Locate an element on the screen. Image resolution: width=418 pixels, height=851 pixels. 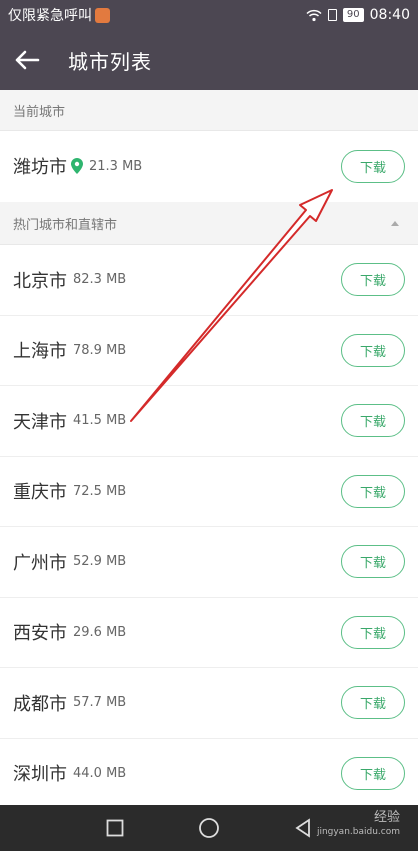
status-left: 仅限紧急呼叫 is located at coordinates (59, 15).